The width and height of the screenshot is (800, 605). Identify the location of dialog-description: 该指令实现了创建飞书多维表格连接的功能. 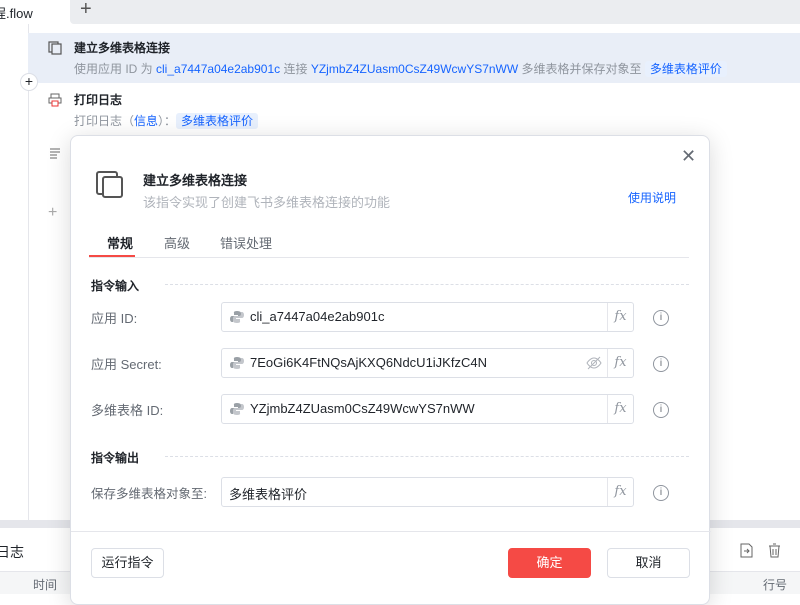
(267, 202).